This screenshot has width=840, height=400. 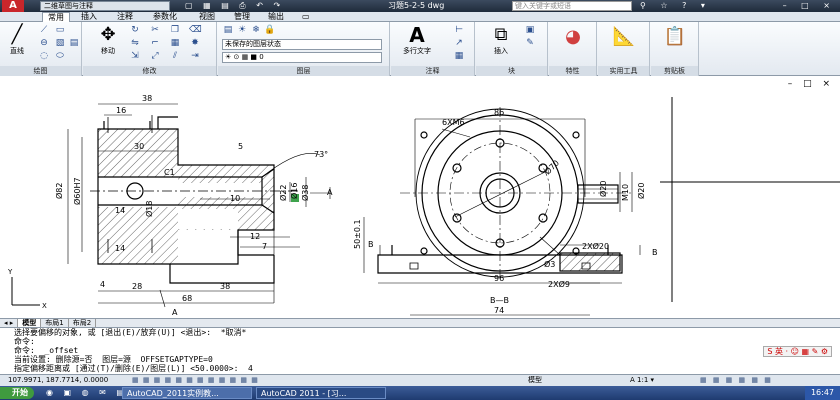 What do you see at coordinates (130, 332) in the screenshot?
I see `command-line: 选择要偏移的对象, 或 [退出(E)/放弃(U)] <退出>: *取消*` at bounding box center [130, 332].